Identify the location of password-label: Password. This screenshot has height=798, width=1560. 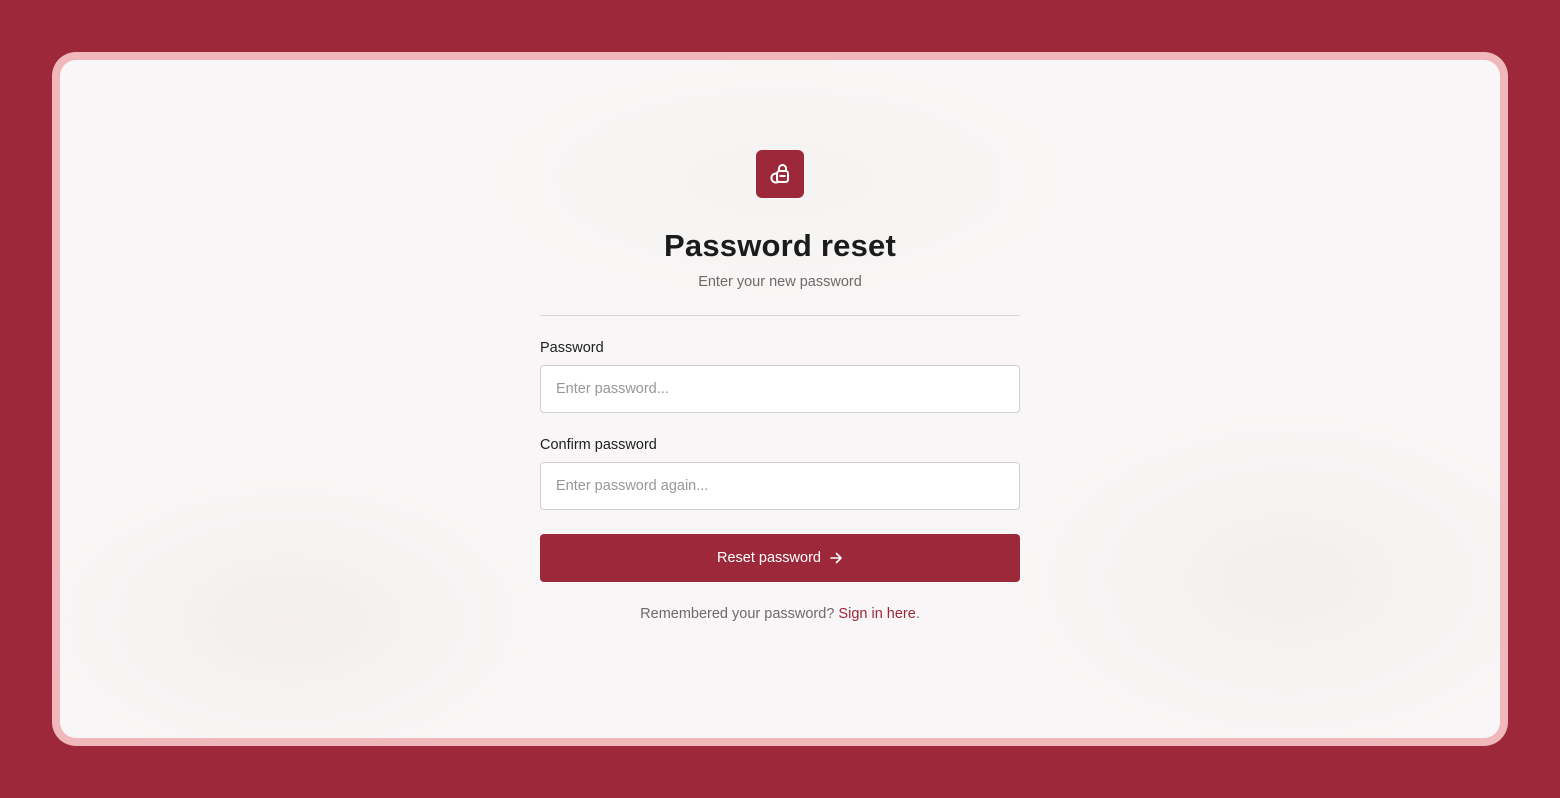
(572, 348).